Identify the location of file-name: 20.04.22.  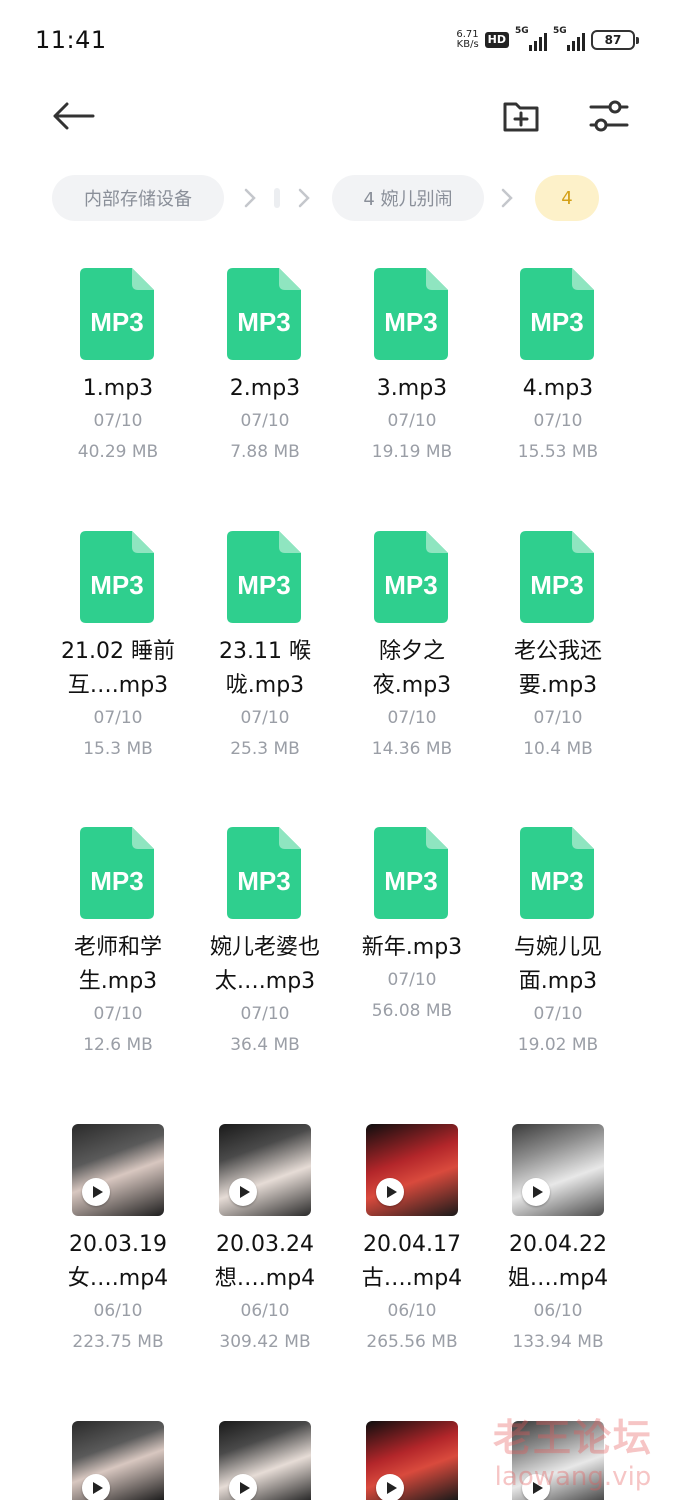
(558, 1244).